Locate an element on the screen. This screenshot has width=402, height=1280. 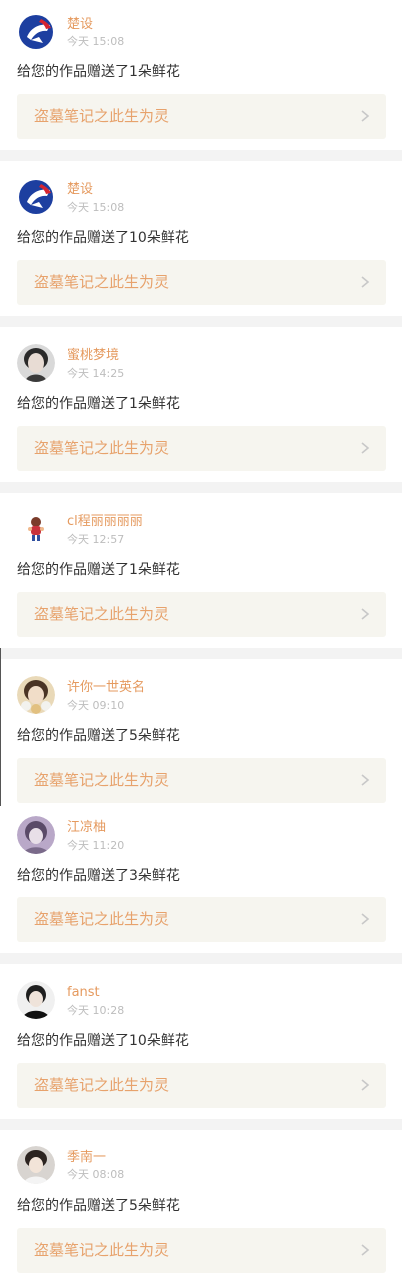
timestamp: 今天 10:28 is located at coordinates (96, 1010).